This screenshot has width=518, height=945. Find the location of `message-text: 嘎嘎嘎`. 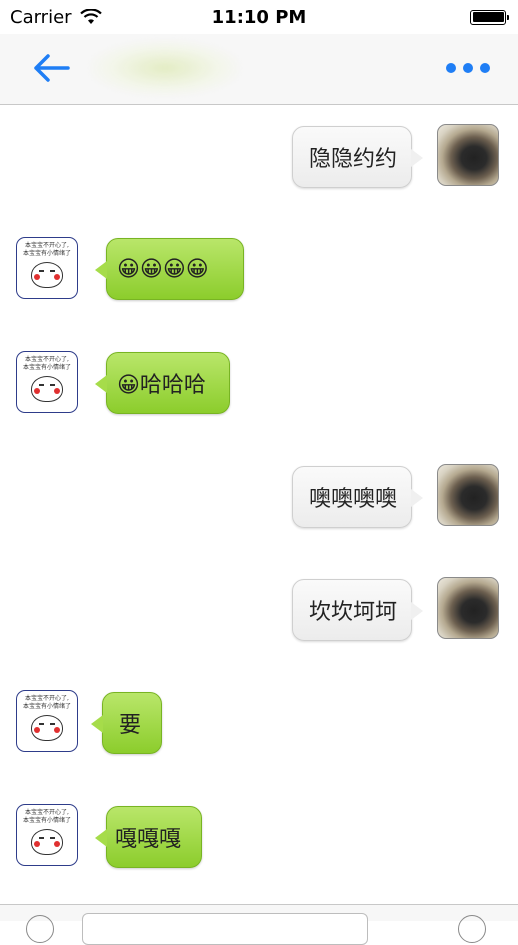

message-text: 嘎嘎嘎 is located at coordinates (148, 839).